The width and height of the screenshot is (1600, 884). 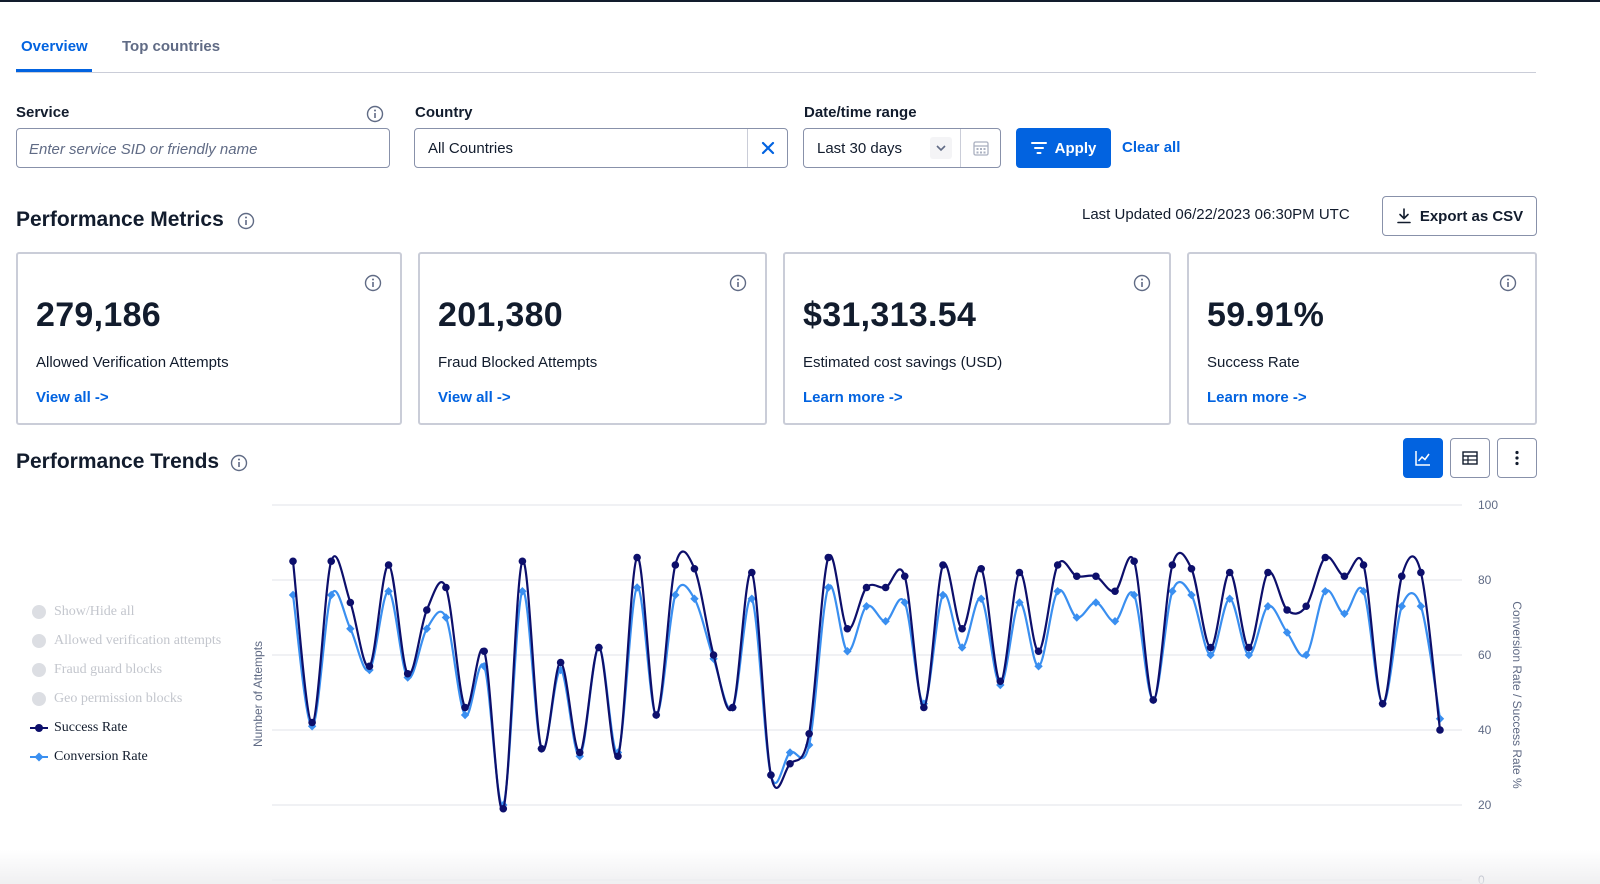 I want to click on export-csv-button: Export as CSV, so click(x=1459, y=216).